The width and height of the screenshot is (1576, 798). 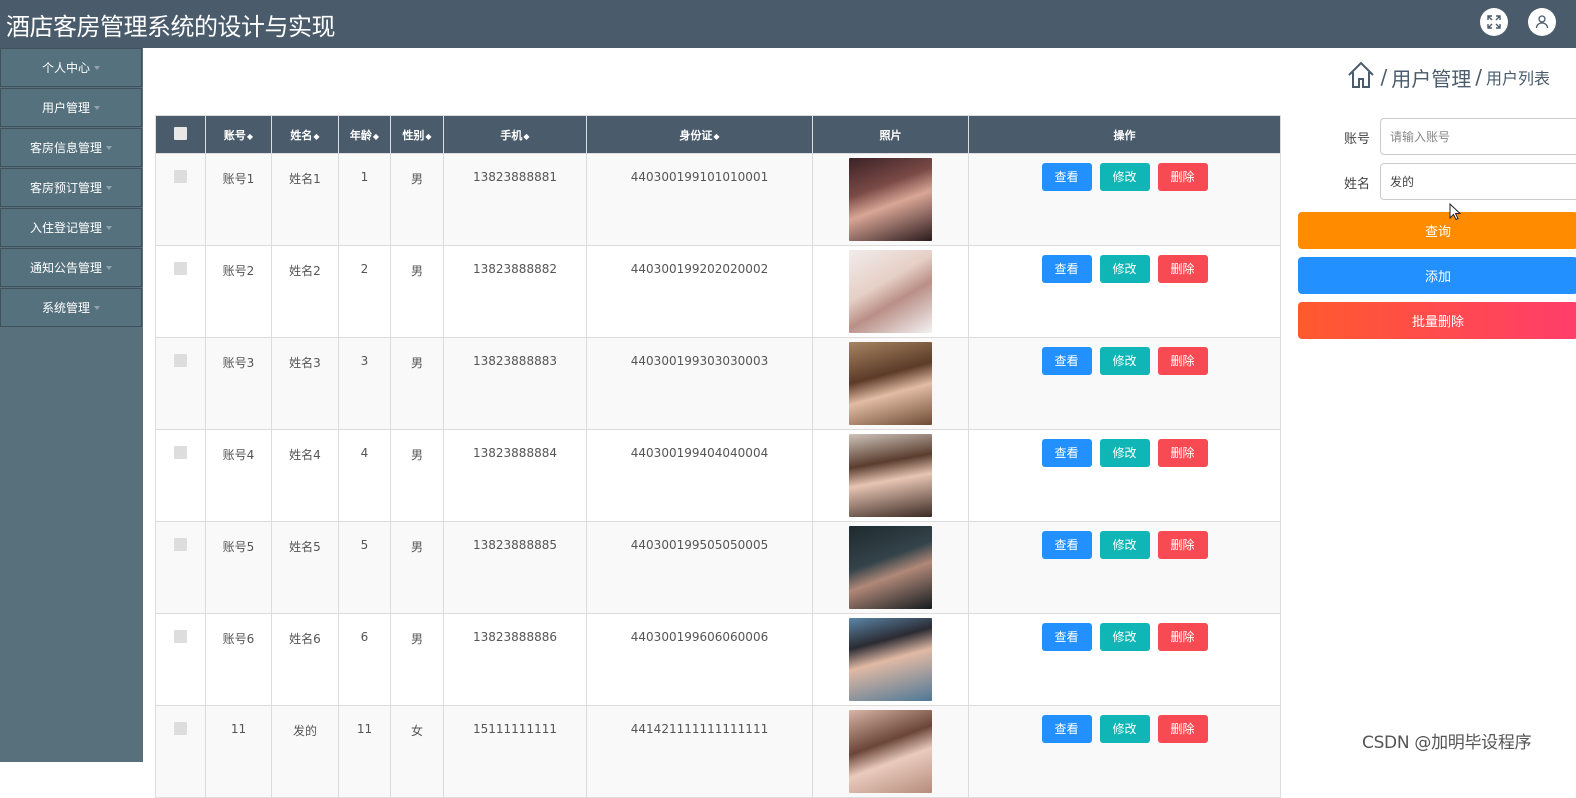 I want to click on account-label: 账号, so click(x=1357, y=139).